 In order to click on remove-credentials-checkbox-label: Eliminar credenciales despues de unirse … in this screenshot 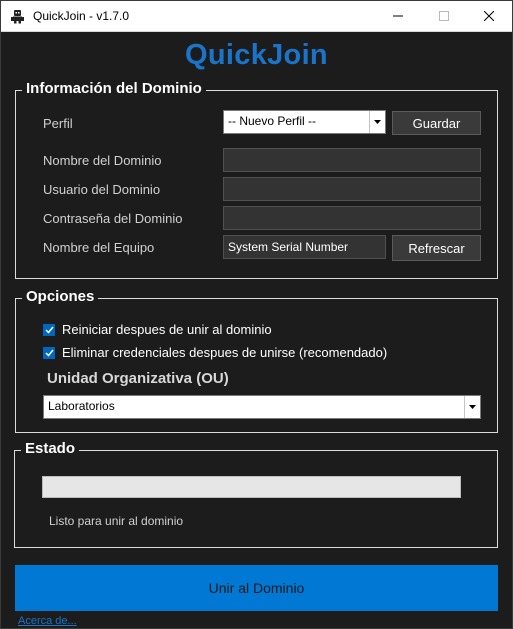, I will do `click(225, 352)`.